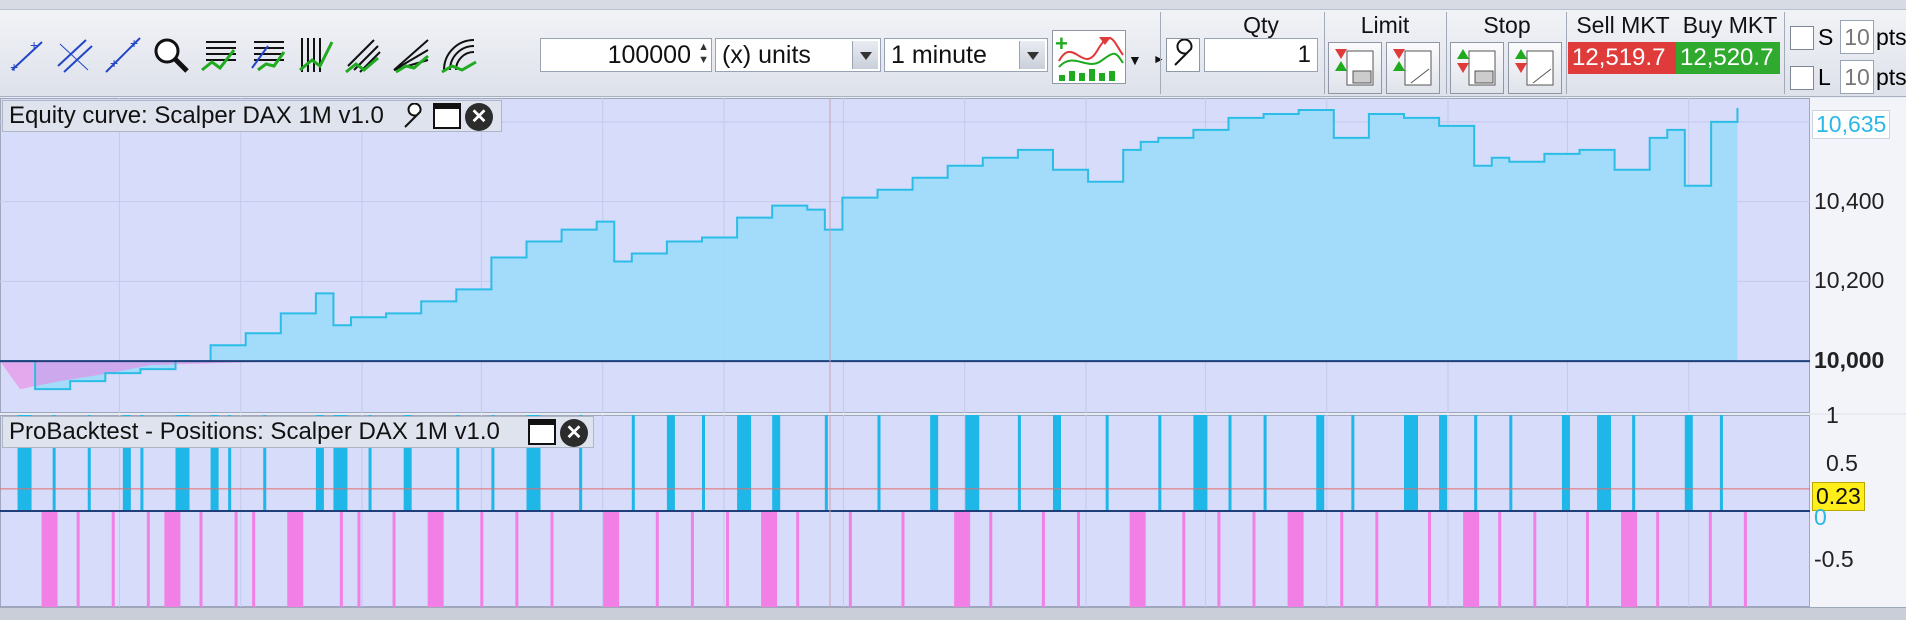 This screenshot has width=1906, height=620. I want to click on trend-line-tool-icon: + +, so click(123, 55).